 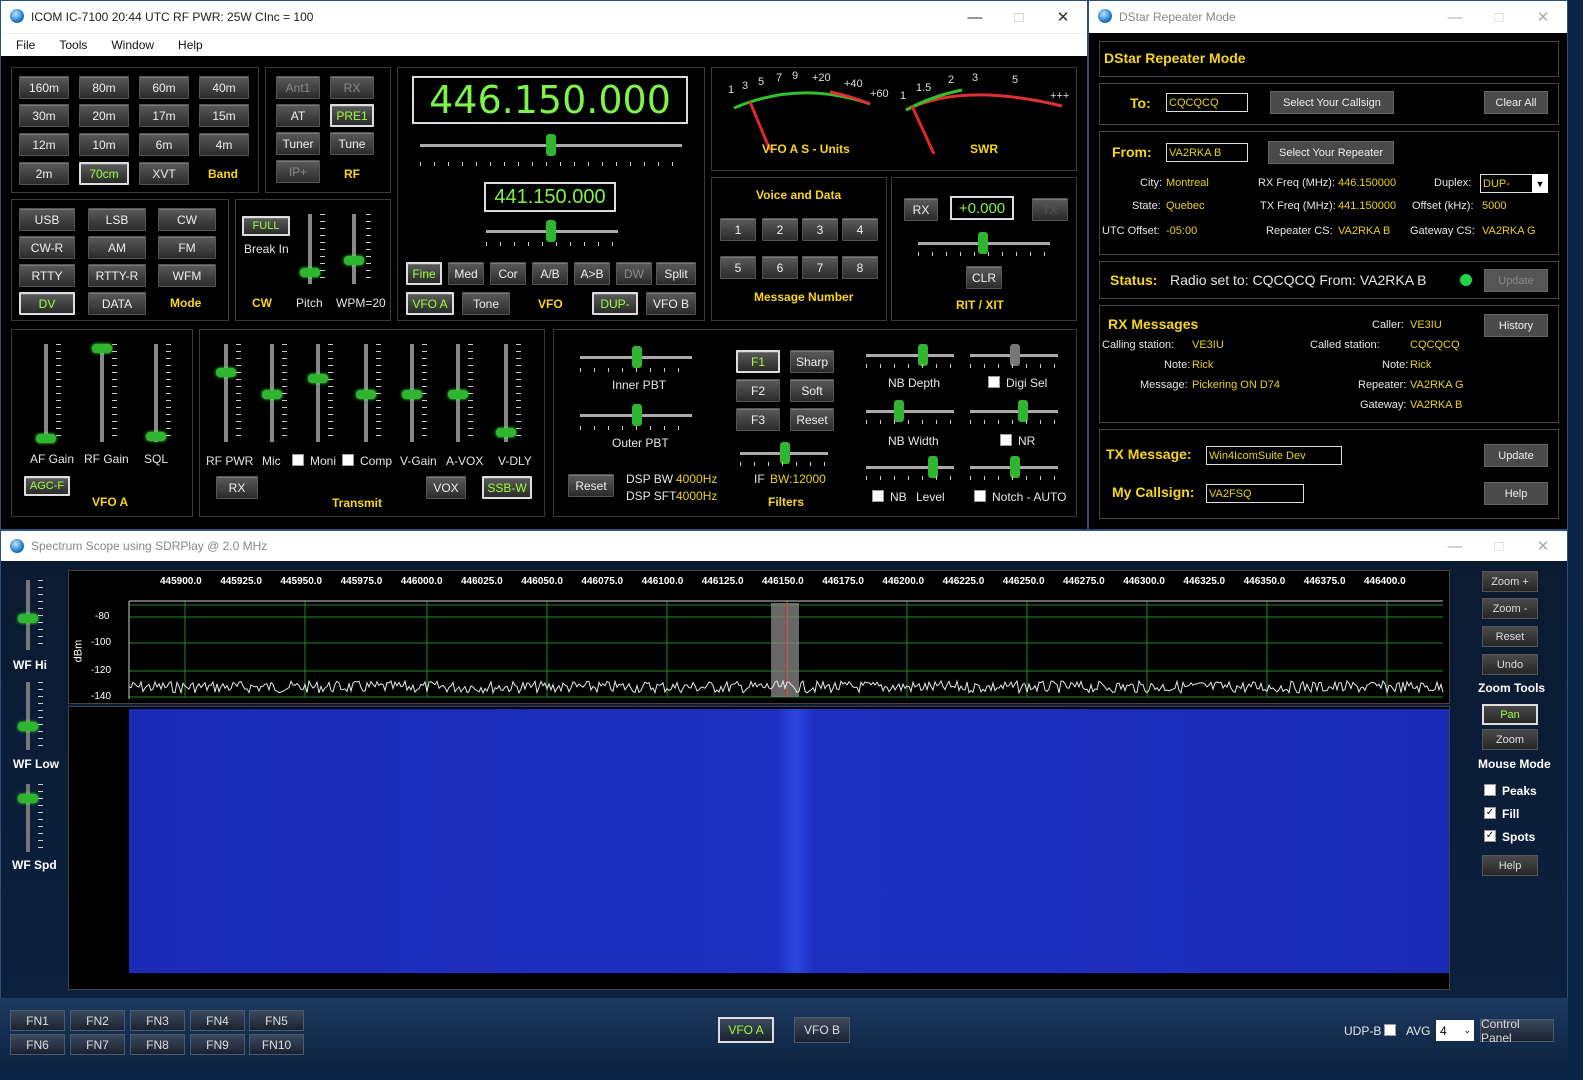 I want to click on msg-8-button: 8, so click(x=860, y=267).